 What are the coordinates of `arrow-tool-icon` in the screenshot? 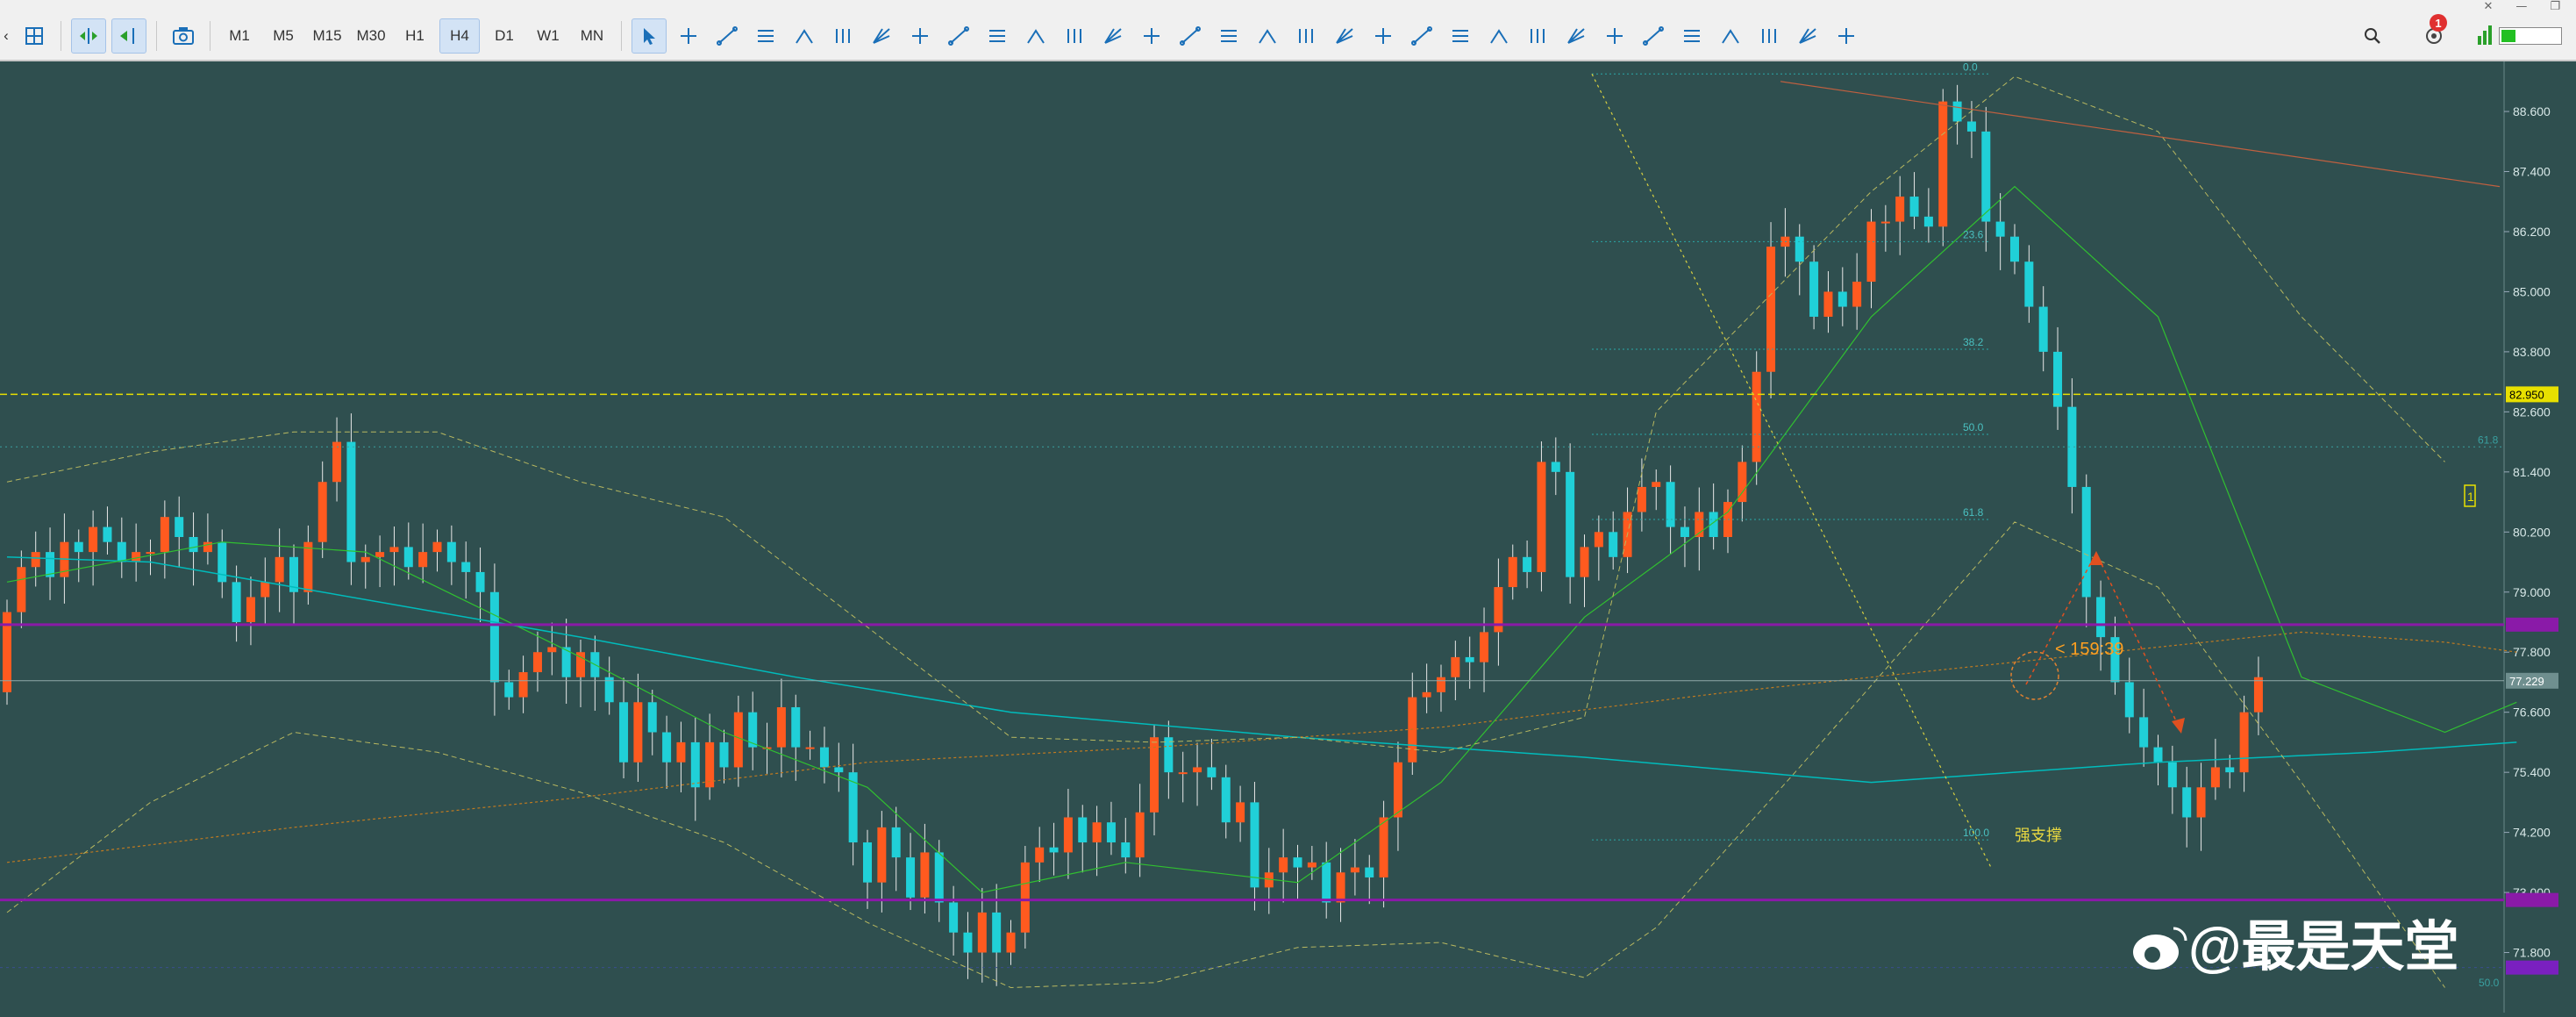 It's located at (959, 36).